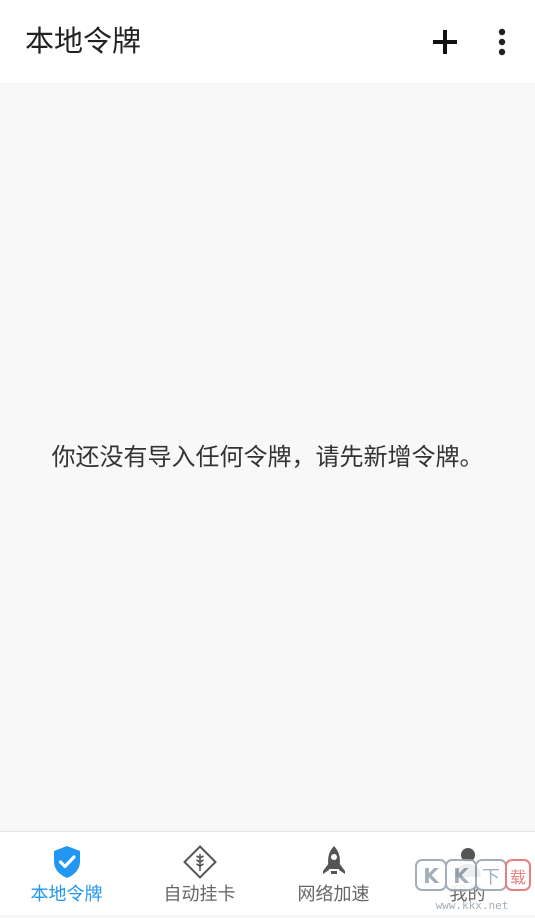  I want to click on shield-check-icon, so click(67, 862).